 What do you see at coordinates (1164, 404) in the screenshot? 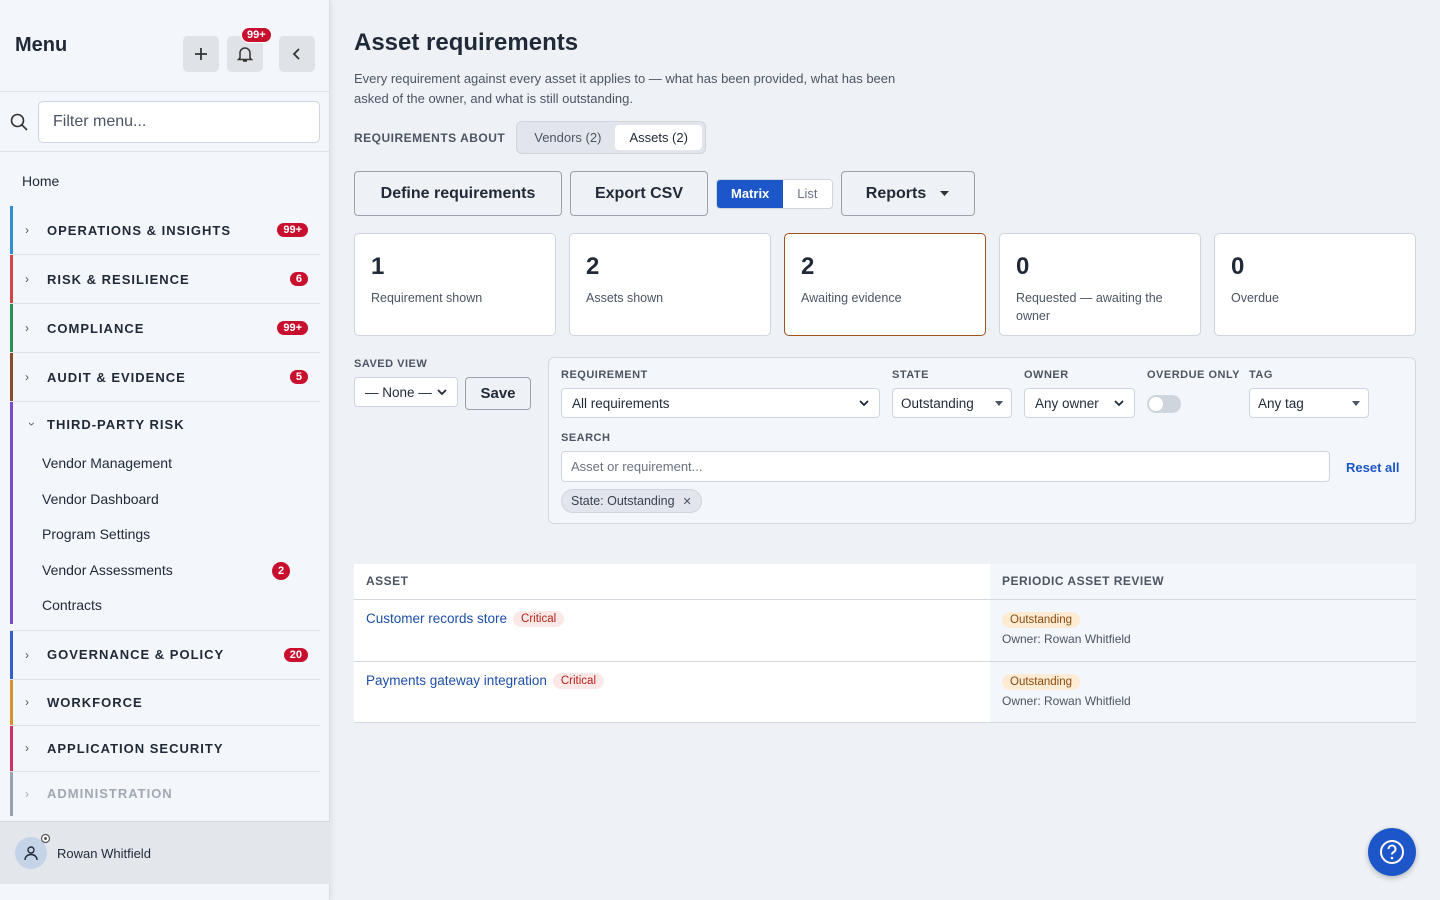
I see `overdue-only-toggle` at bounding box center [1164, 404].